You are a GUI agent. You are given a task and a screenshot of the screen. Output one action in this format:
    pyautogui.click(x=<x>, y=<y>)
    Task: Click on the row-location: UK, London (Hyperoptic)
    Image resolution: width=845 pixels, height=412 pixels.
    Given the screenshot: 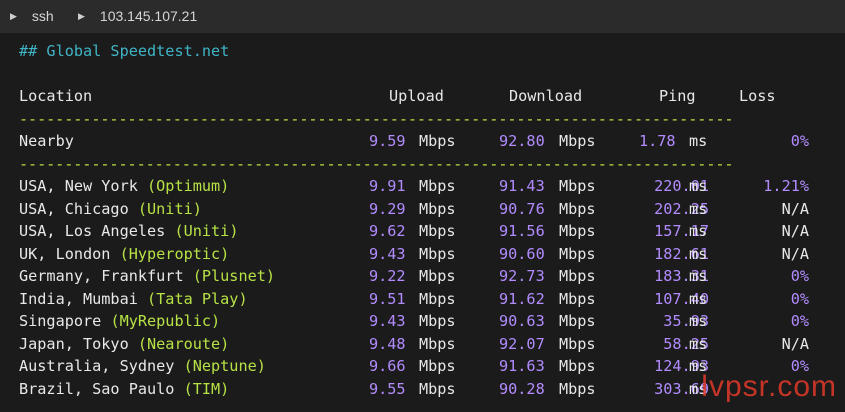 What is the action you would take?
    pyautogui.click(x=124, y=254)
    